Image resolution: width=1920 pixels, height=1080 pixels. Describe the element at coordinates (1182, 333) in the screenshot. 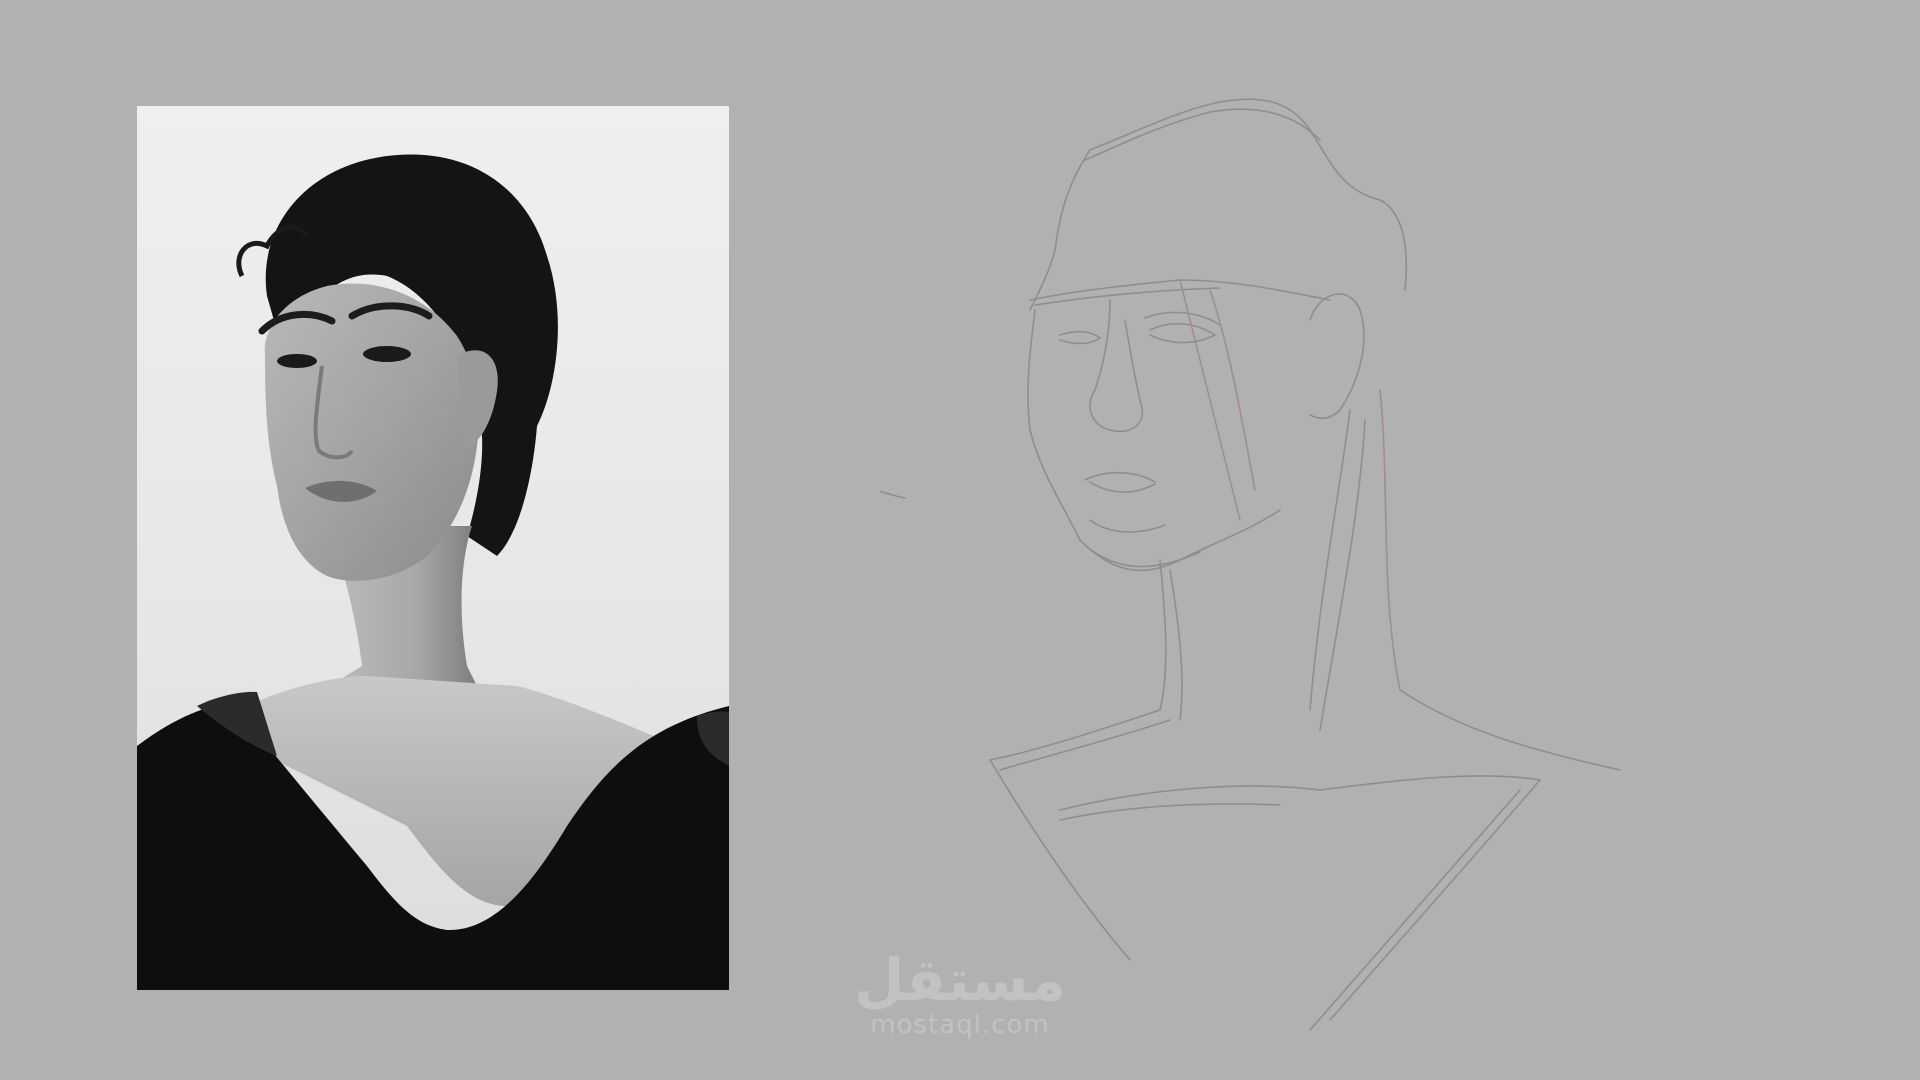

I see `sketch-eye-right` at that location.